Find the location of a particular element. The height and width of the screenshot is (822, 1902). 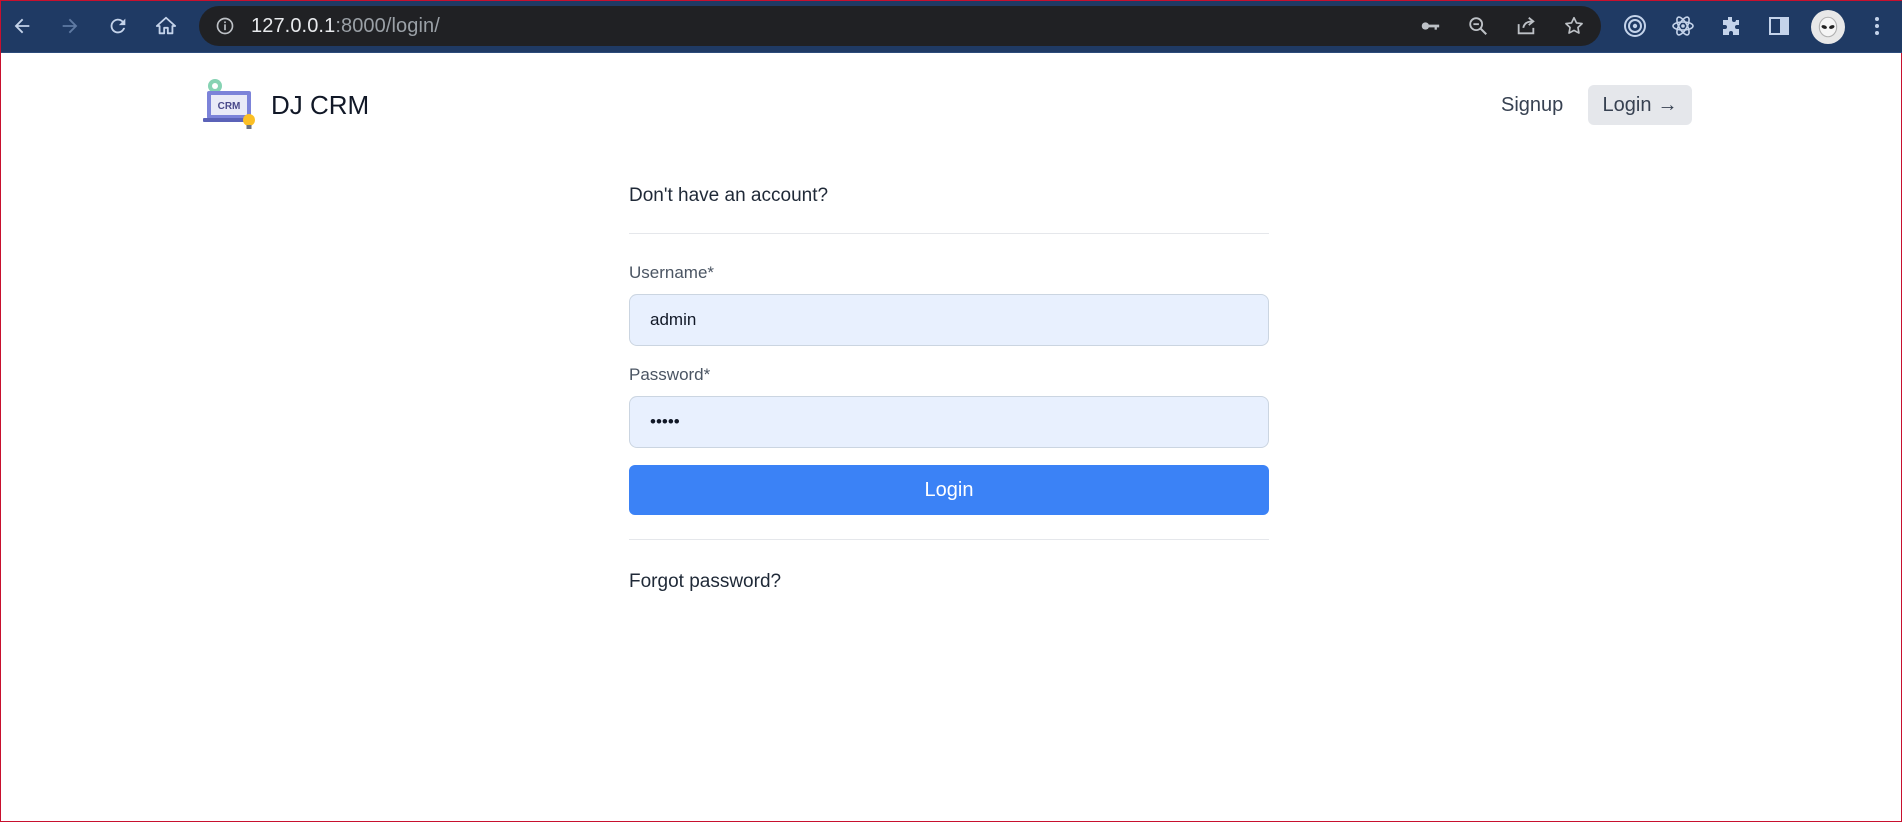

back-button is located at coordinates (22, 26).